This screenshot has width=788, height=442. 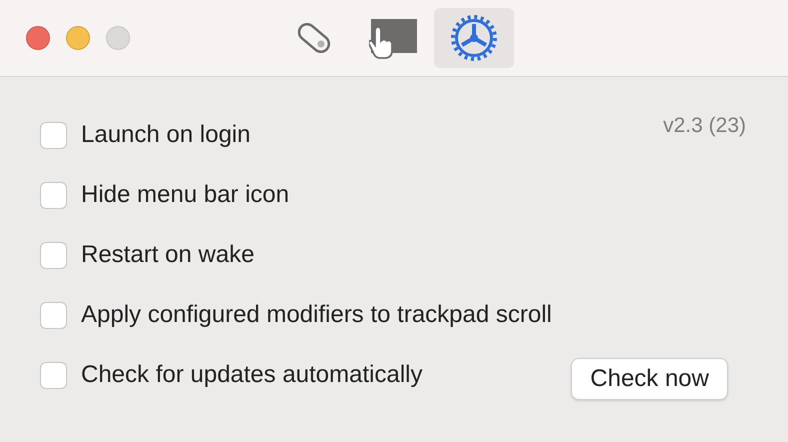 What do you see at coordinates (78, 38) in the screenshot?
I see `minimize-button` at bounding box center [78, 38].